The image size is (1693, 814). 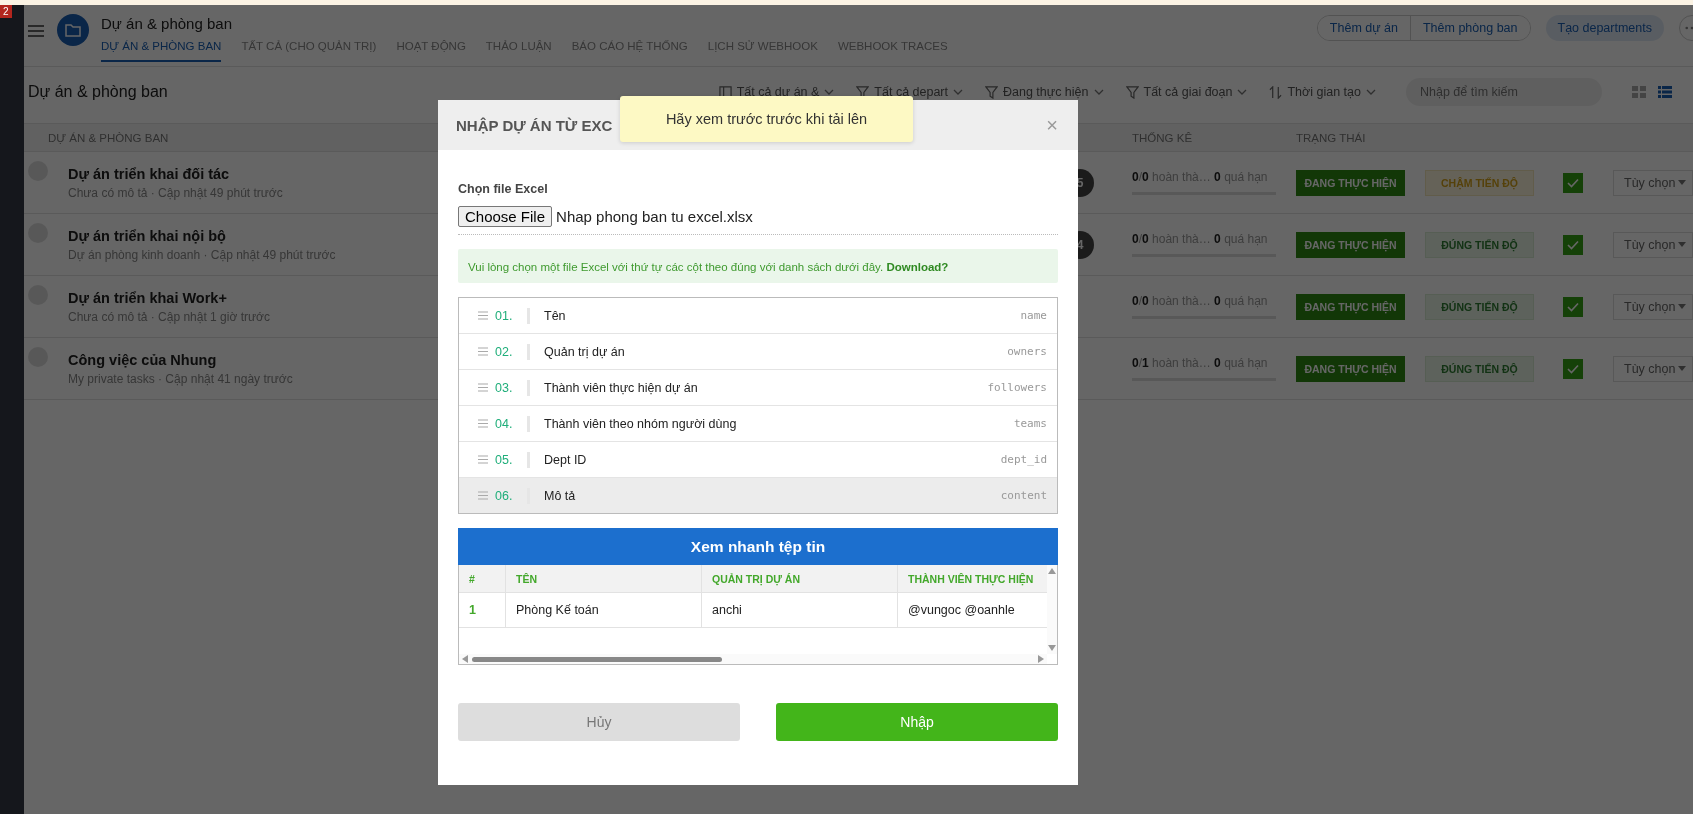 What do you see at coordinates (1046, 92) in the screenshot?
I see `filter-dropdown: Đang thực hiện` at bounding box center [1046, 92].